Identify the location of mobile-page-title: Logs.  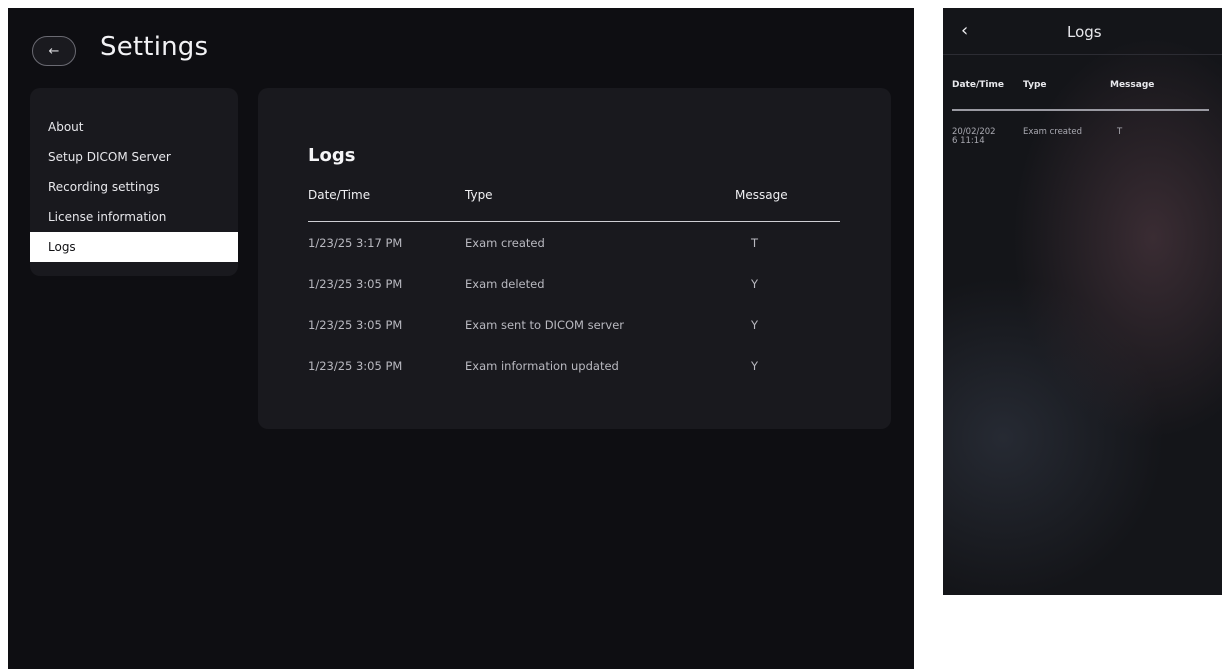
(1084, 32).